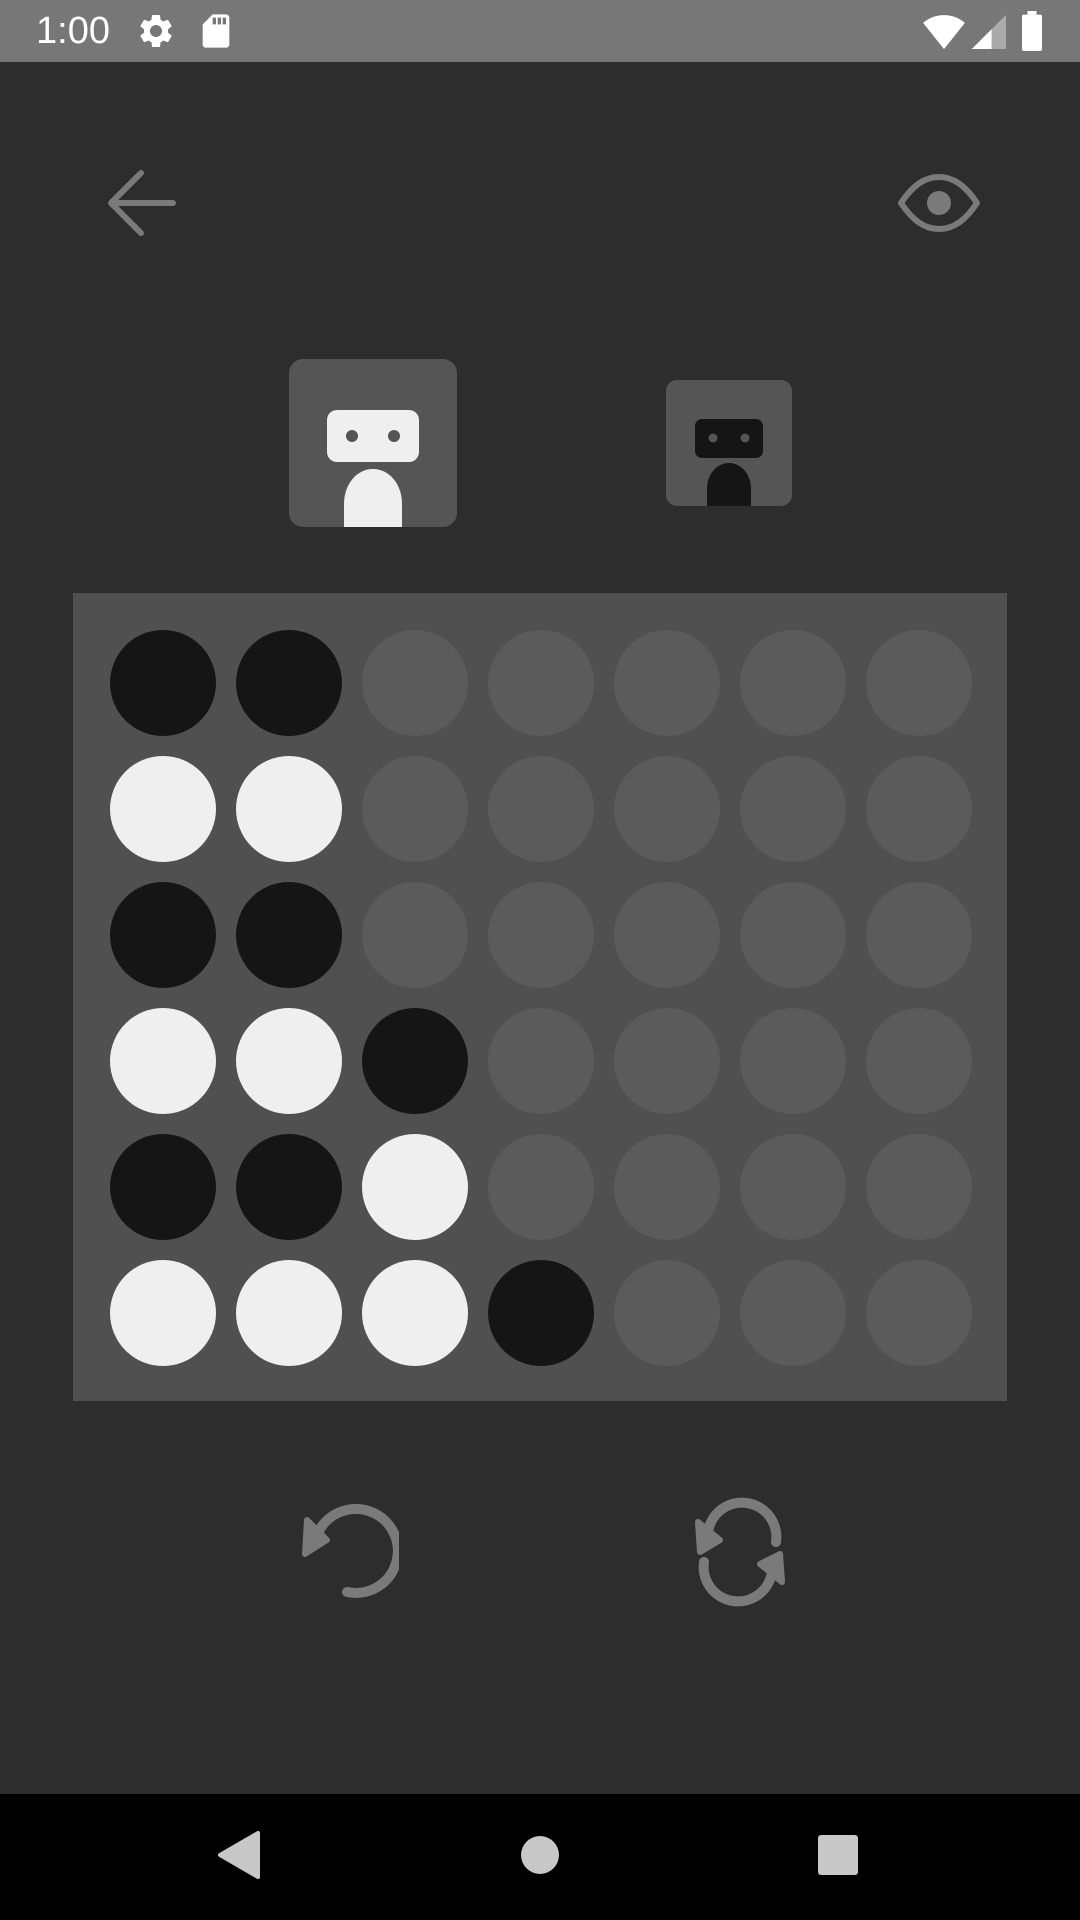  I want to click on restart-button, so click(740, 1554).